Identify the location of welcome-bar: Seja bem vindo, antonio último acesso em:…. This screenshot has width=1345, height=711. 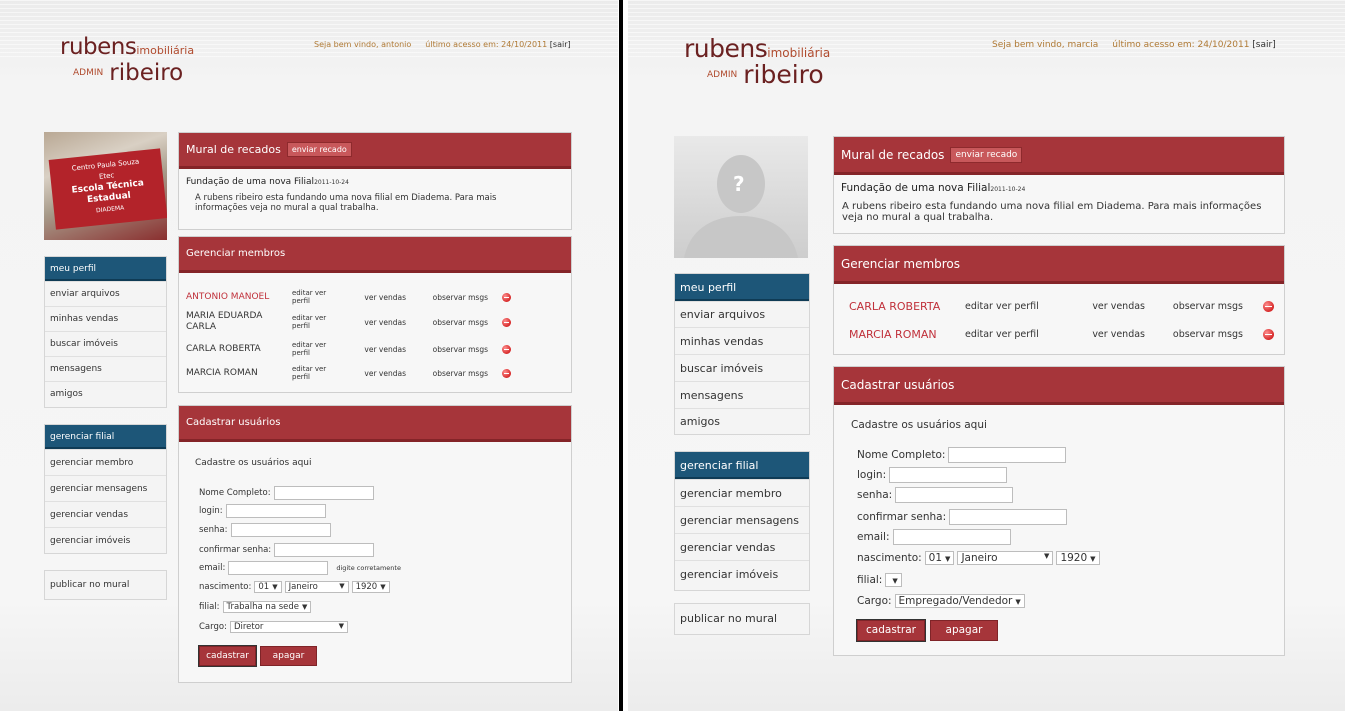
(442, 44).